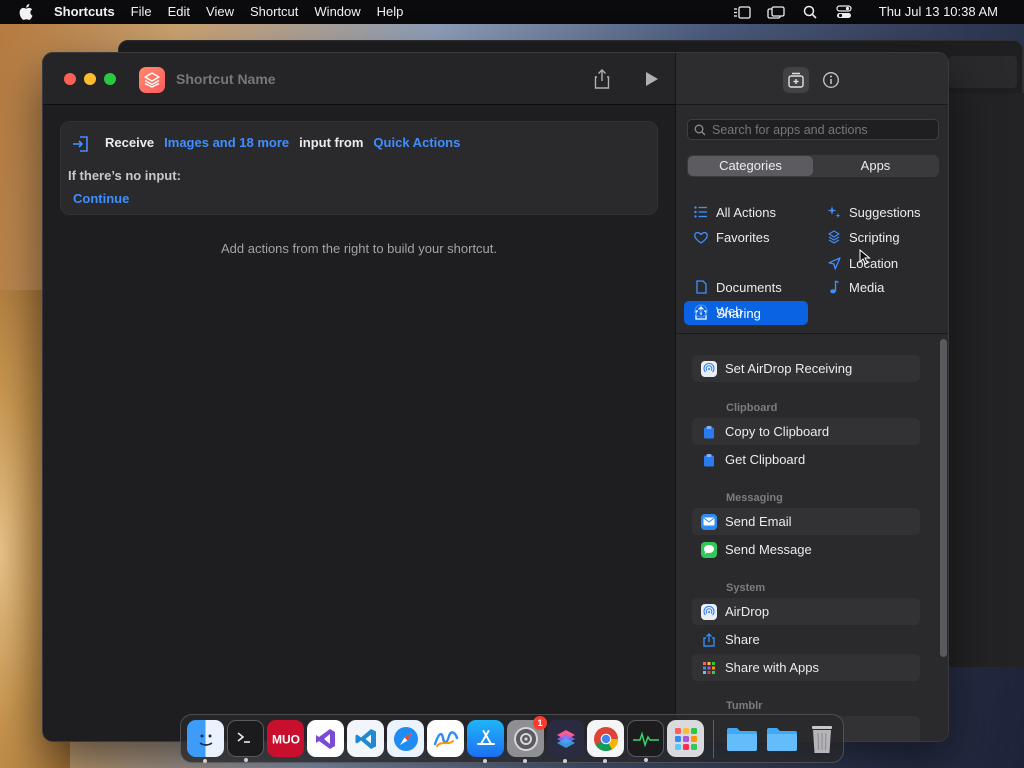 The image size is (1024, 768). What do you see at coordinates (709, 668) in the screenshot?
I see `app-grid-icon` at bounding box center [709, 668].